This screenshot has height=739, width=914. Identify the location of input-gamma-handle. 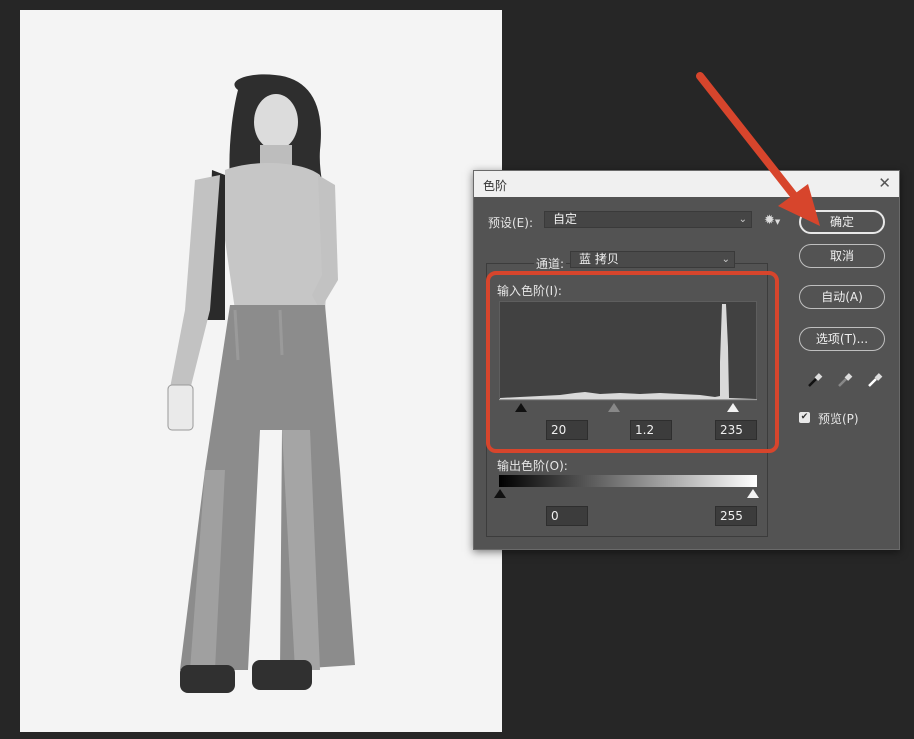
(614, 407).